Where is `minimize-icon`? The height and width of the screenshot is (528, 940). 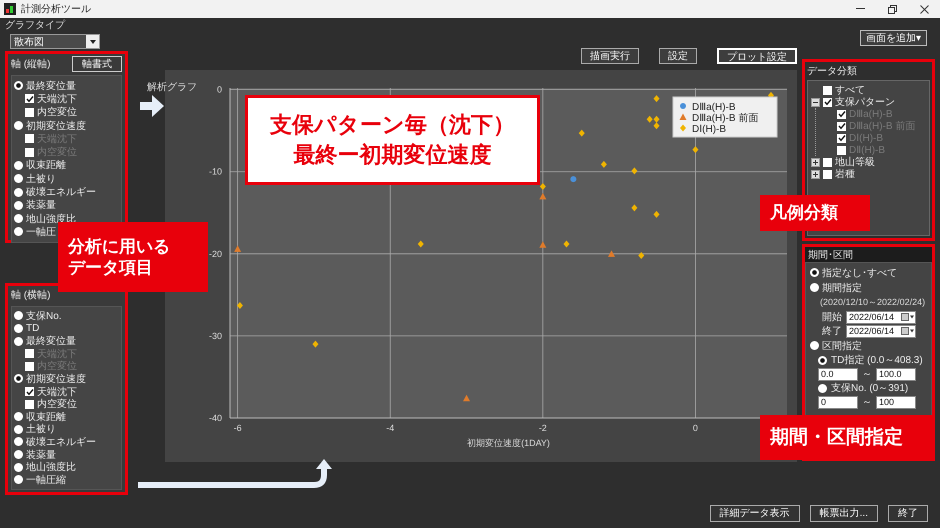
minimize-icon is located at coordinates (860, 9).